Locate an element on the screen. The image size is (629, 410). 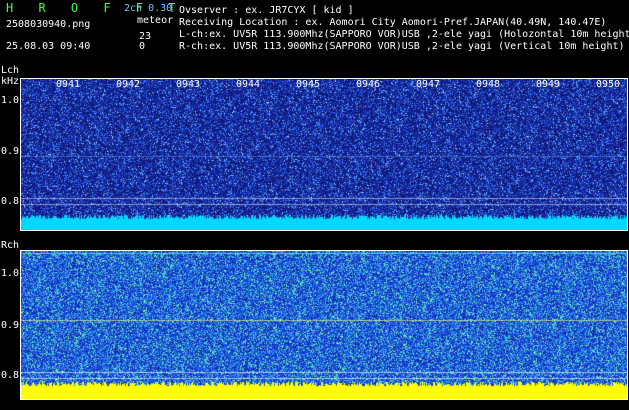
time-tick-label: 0941 is located at coordinates (68, 84).